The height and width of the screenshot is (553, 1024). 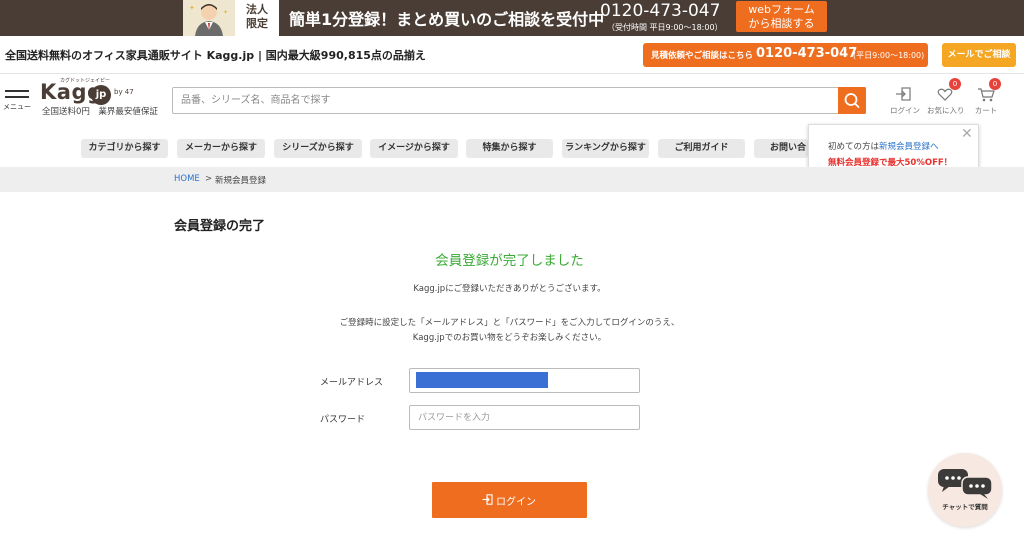 I want to click on contact-phone-button: 見積依頼やご相談はこちら 0120-473-047 (平日9:00～18:00), so click(x=785, y=55).